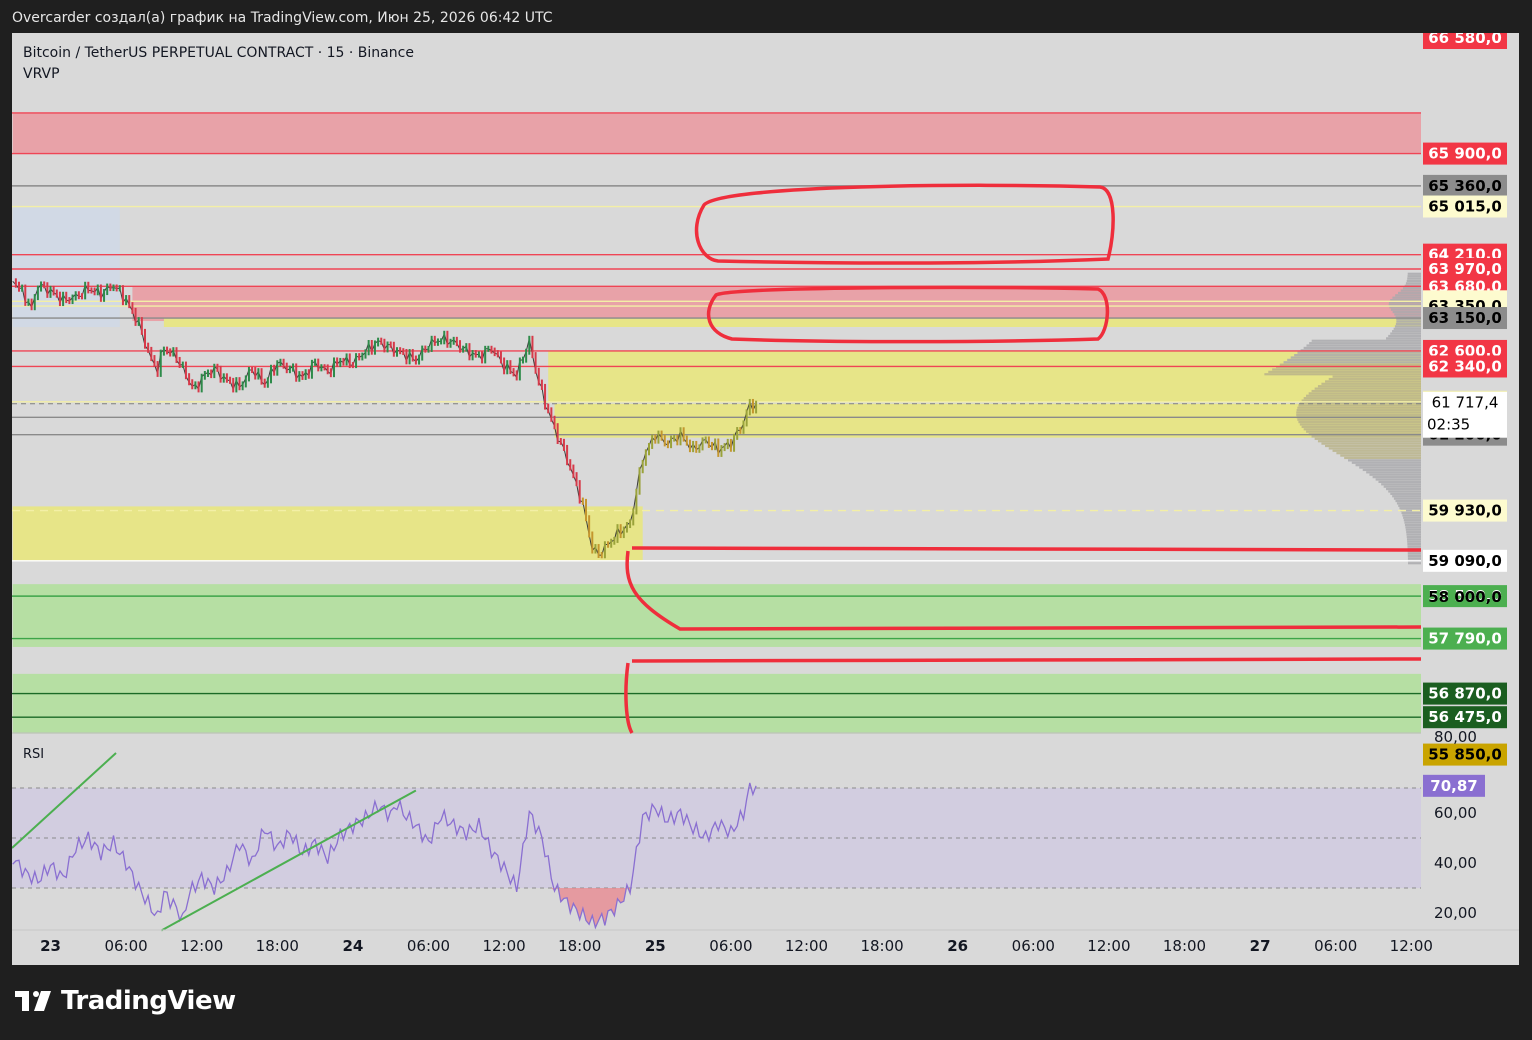 Image resolution: width=1532 pixels, height=1040 pixels. I want to click on rsi-last-label: 70,87, so click(1454, 785).